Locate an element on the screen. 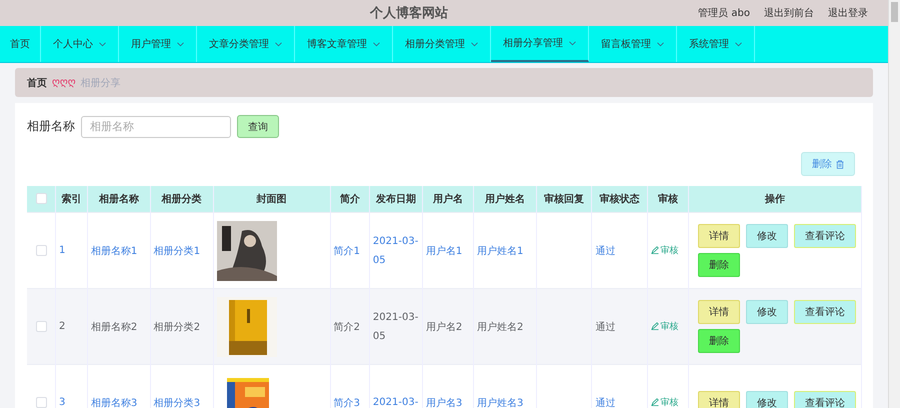  header-link: 退出到前台 is located at coordinates (789, 13).